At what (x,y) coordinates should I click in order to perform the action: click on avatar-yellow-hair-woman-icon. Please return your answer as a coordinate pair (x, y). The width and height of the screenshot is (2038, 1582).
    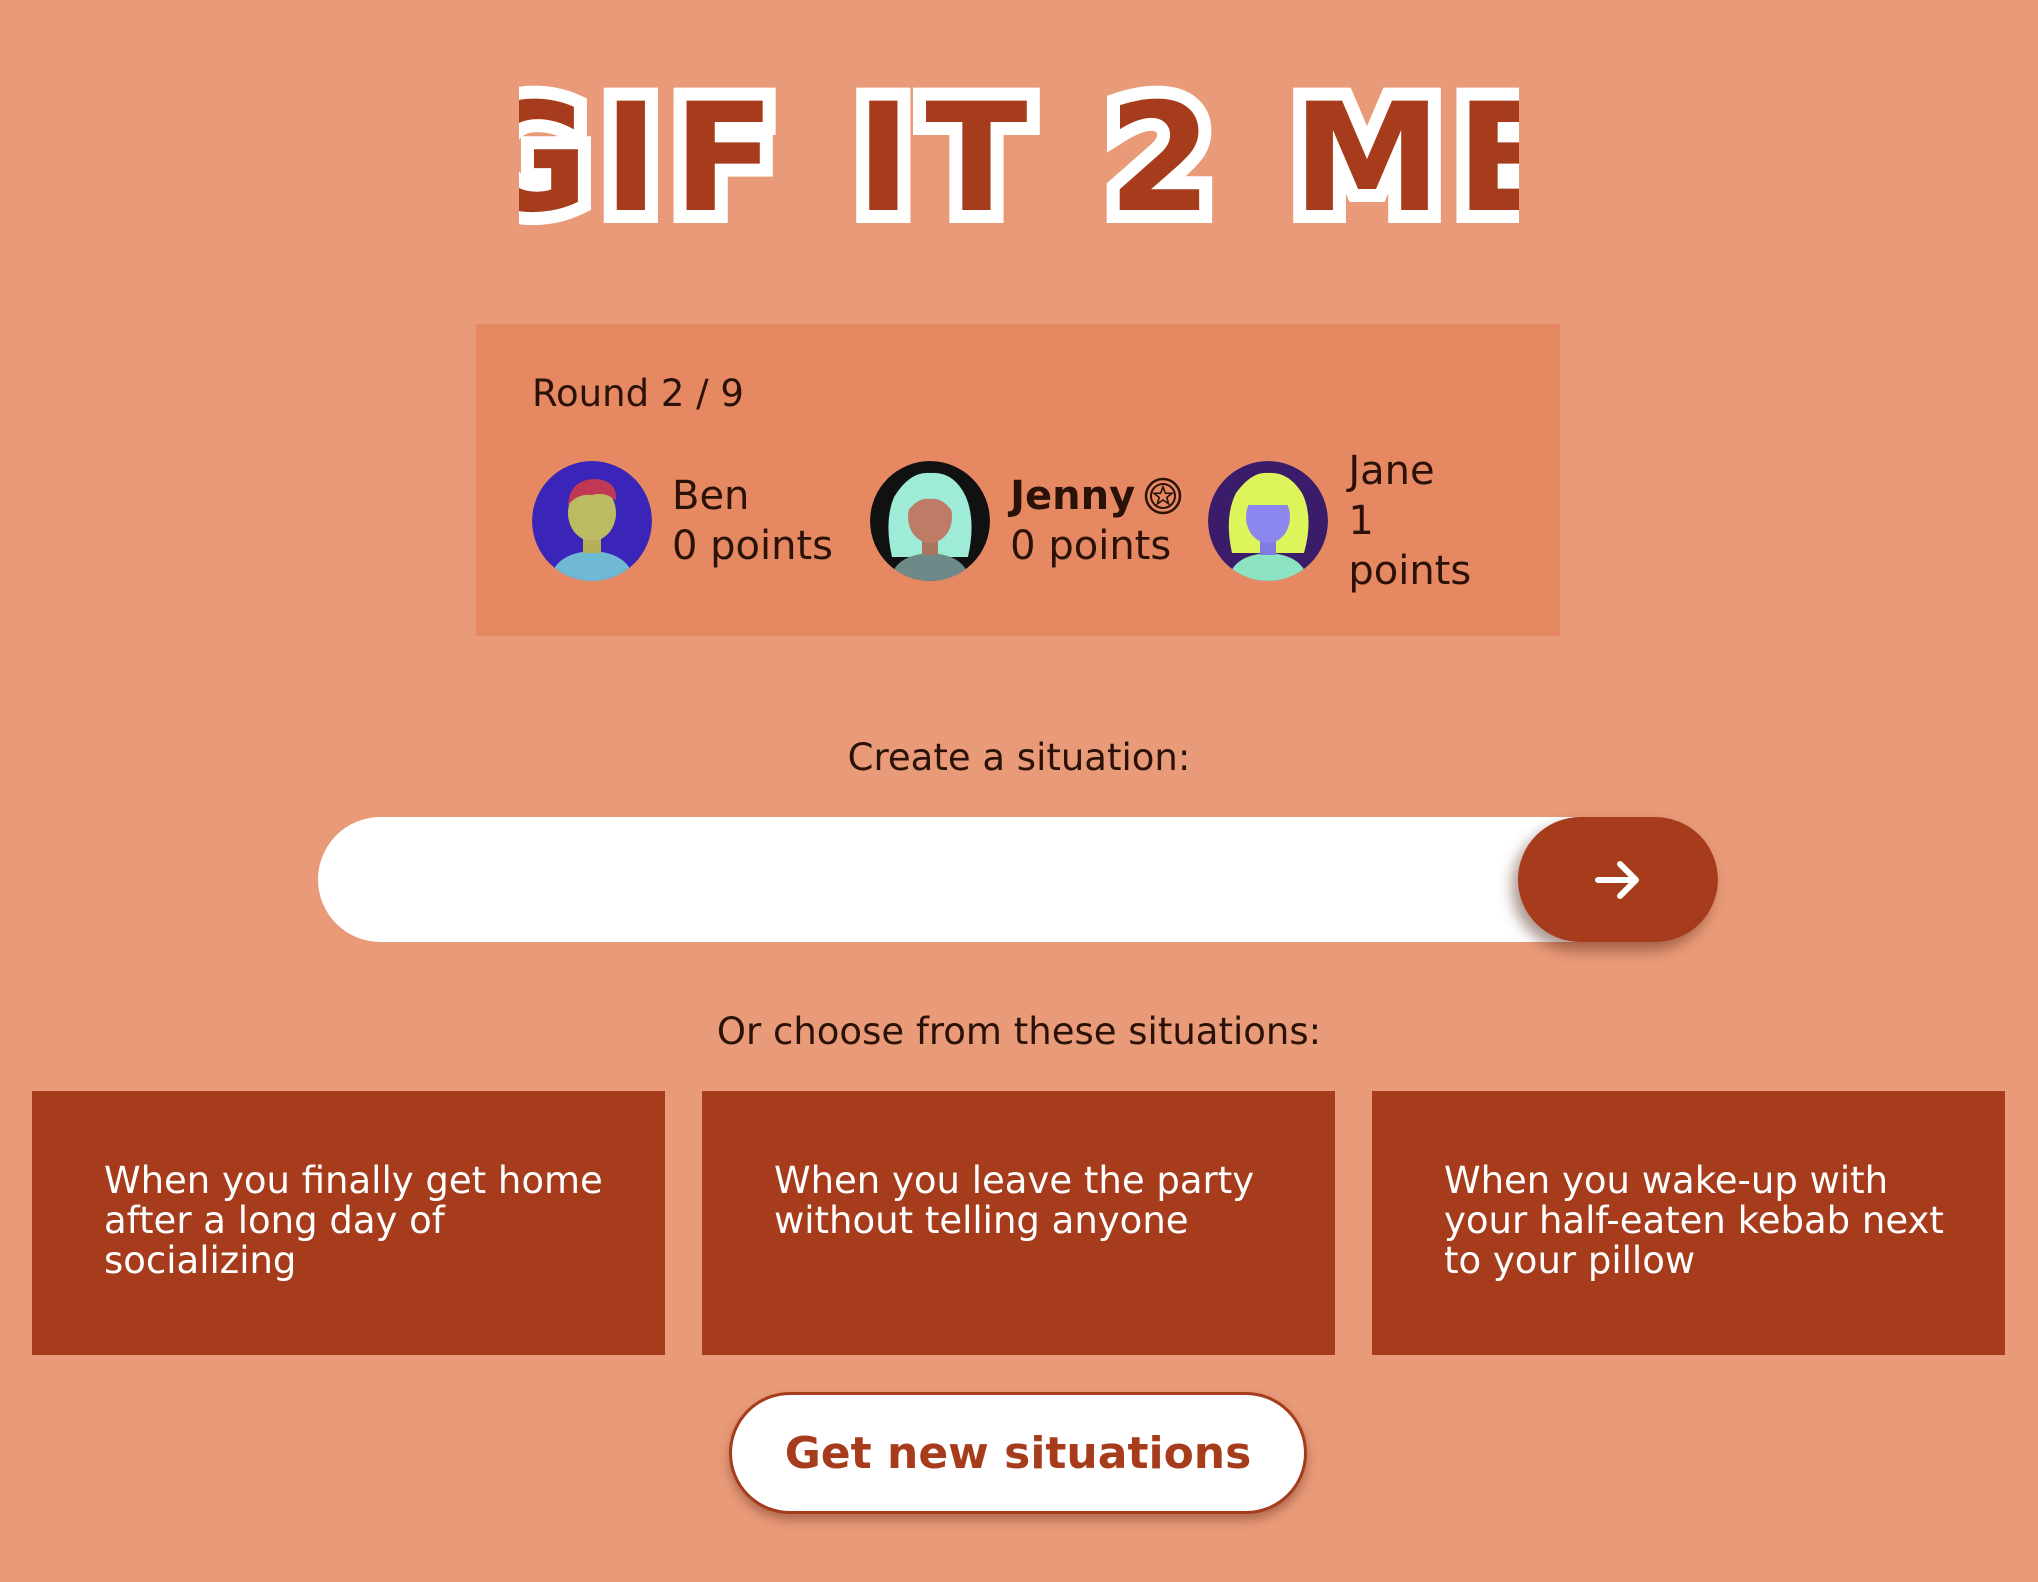
    Looking at the image, I should click on (1268, 521).